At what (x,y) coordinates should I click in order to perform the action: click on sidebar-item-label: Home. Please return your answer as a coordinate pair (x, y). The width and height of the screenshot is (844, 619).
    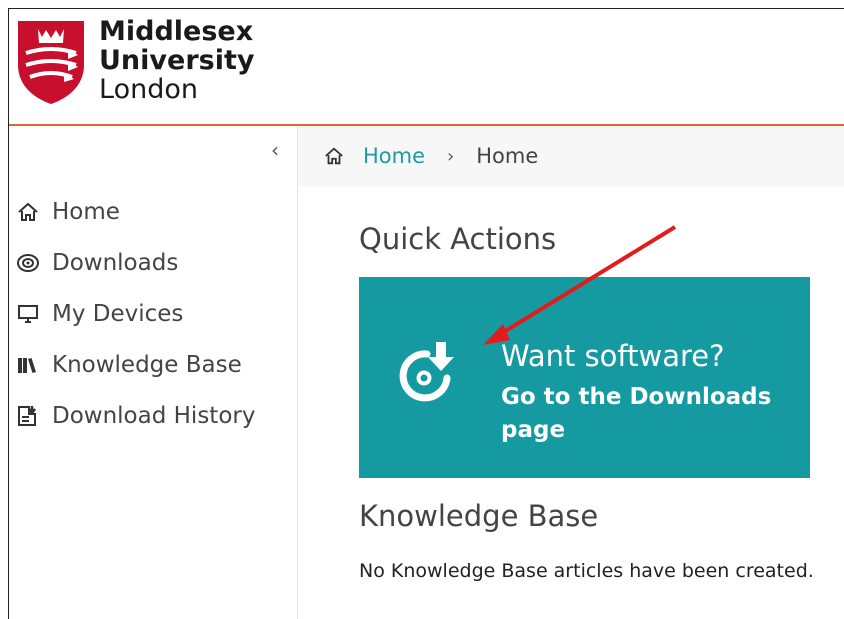
    Looking at the image, I should click on (86, 211).